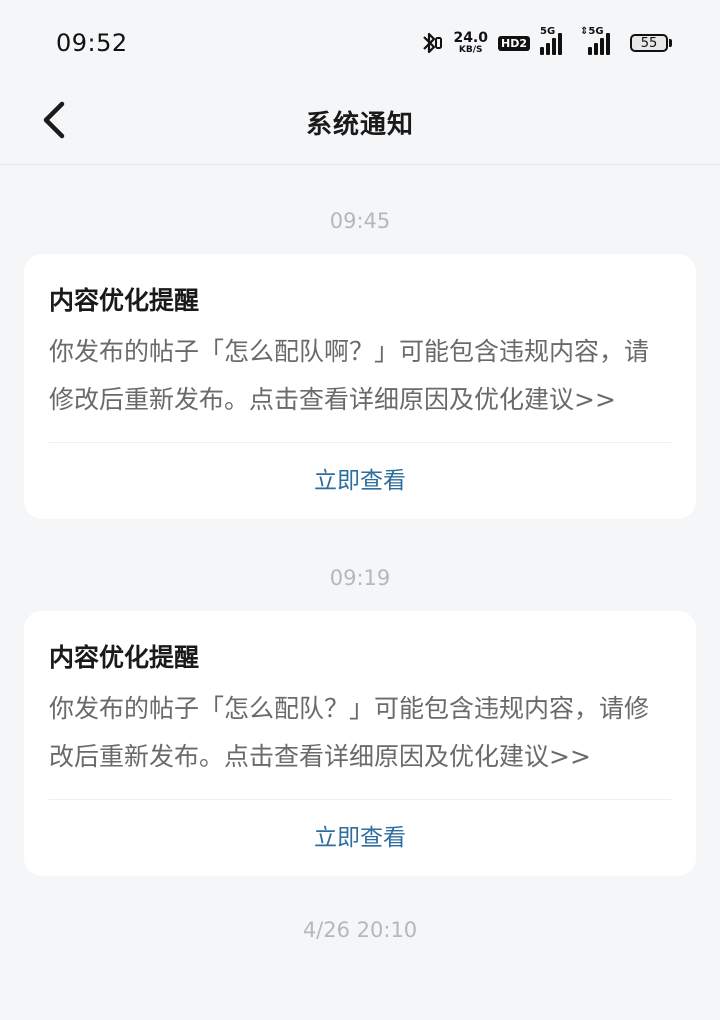 Image resolution: width=720 pixels, height=1020 pixels. I want to click on status-bar: 09:52 24.0 KB/S HD2 5G ⇕5G 55, so click(360, 40).